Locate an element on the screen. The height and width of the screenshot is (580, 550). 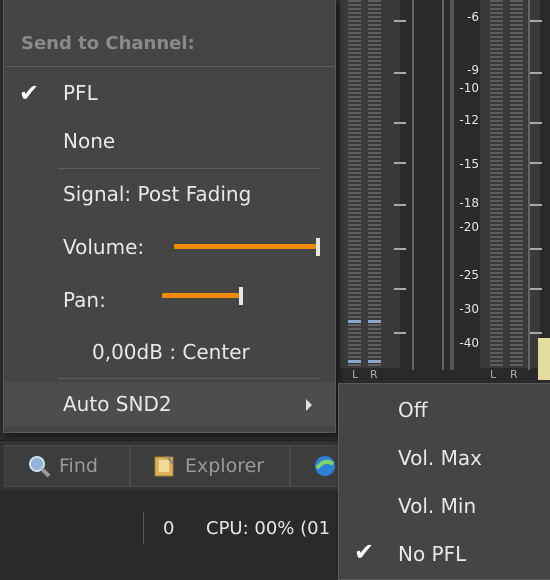
submenu-item-vol-max: Vol. Max is located at coordinates (444, 458).